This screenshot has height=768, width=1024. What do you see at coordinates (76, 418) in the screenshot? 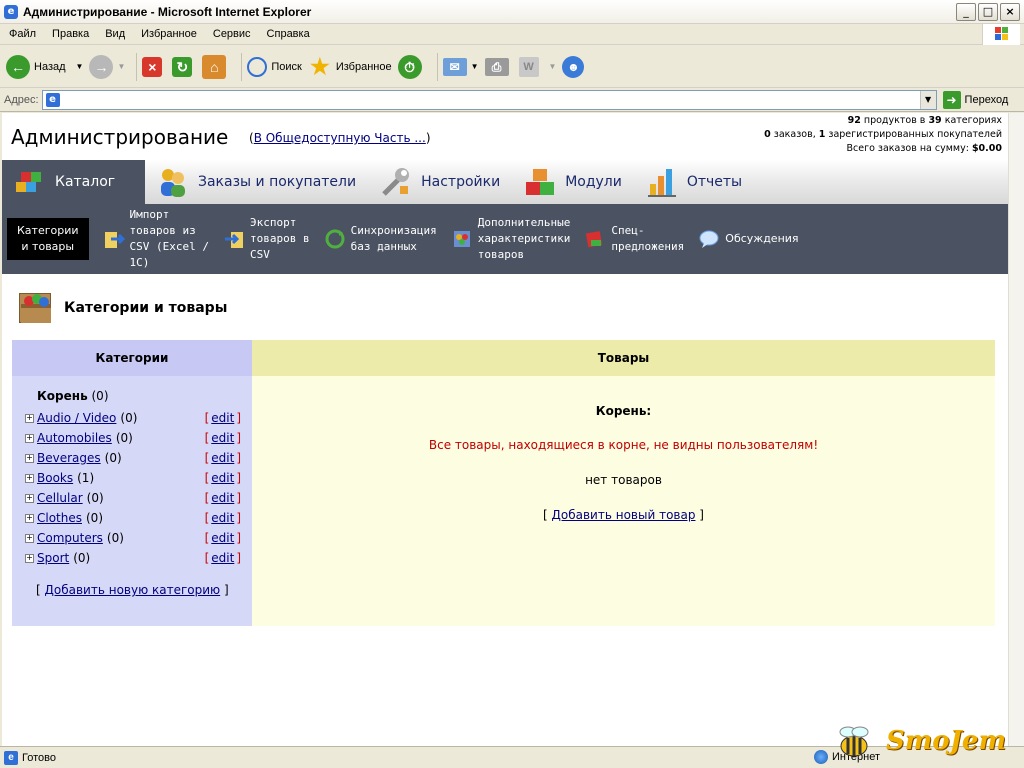
I see `category-link: Audio / Video` at bounding box center [76, 418].